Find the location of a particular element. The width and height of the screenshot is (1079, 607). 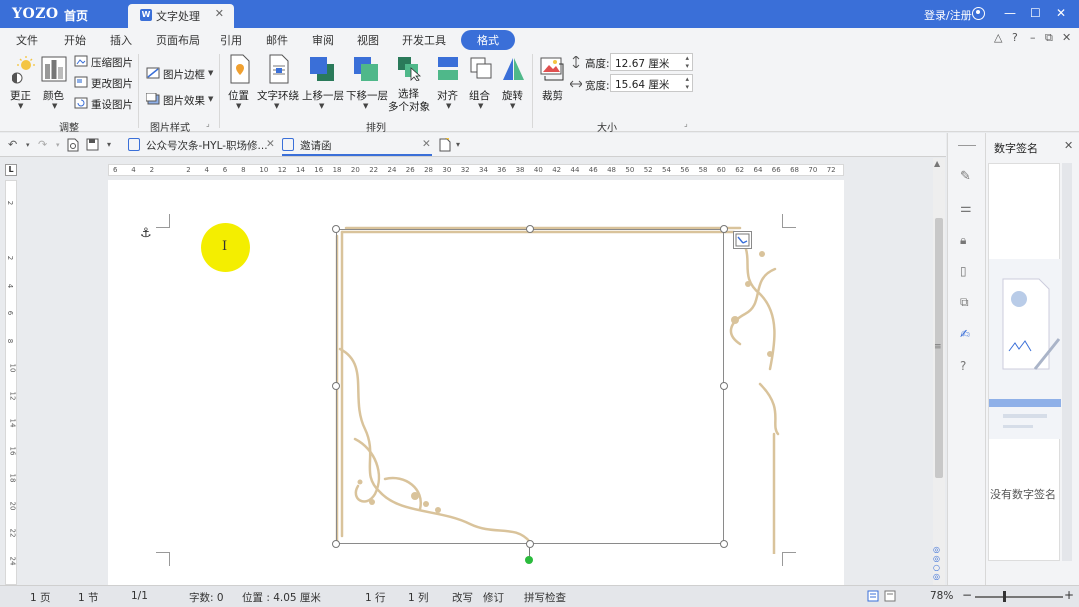

doc-restore-icon: ⧉ is located at coordinates (1049, 38).